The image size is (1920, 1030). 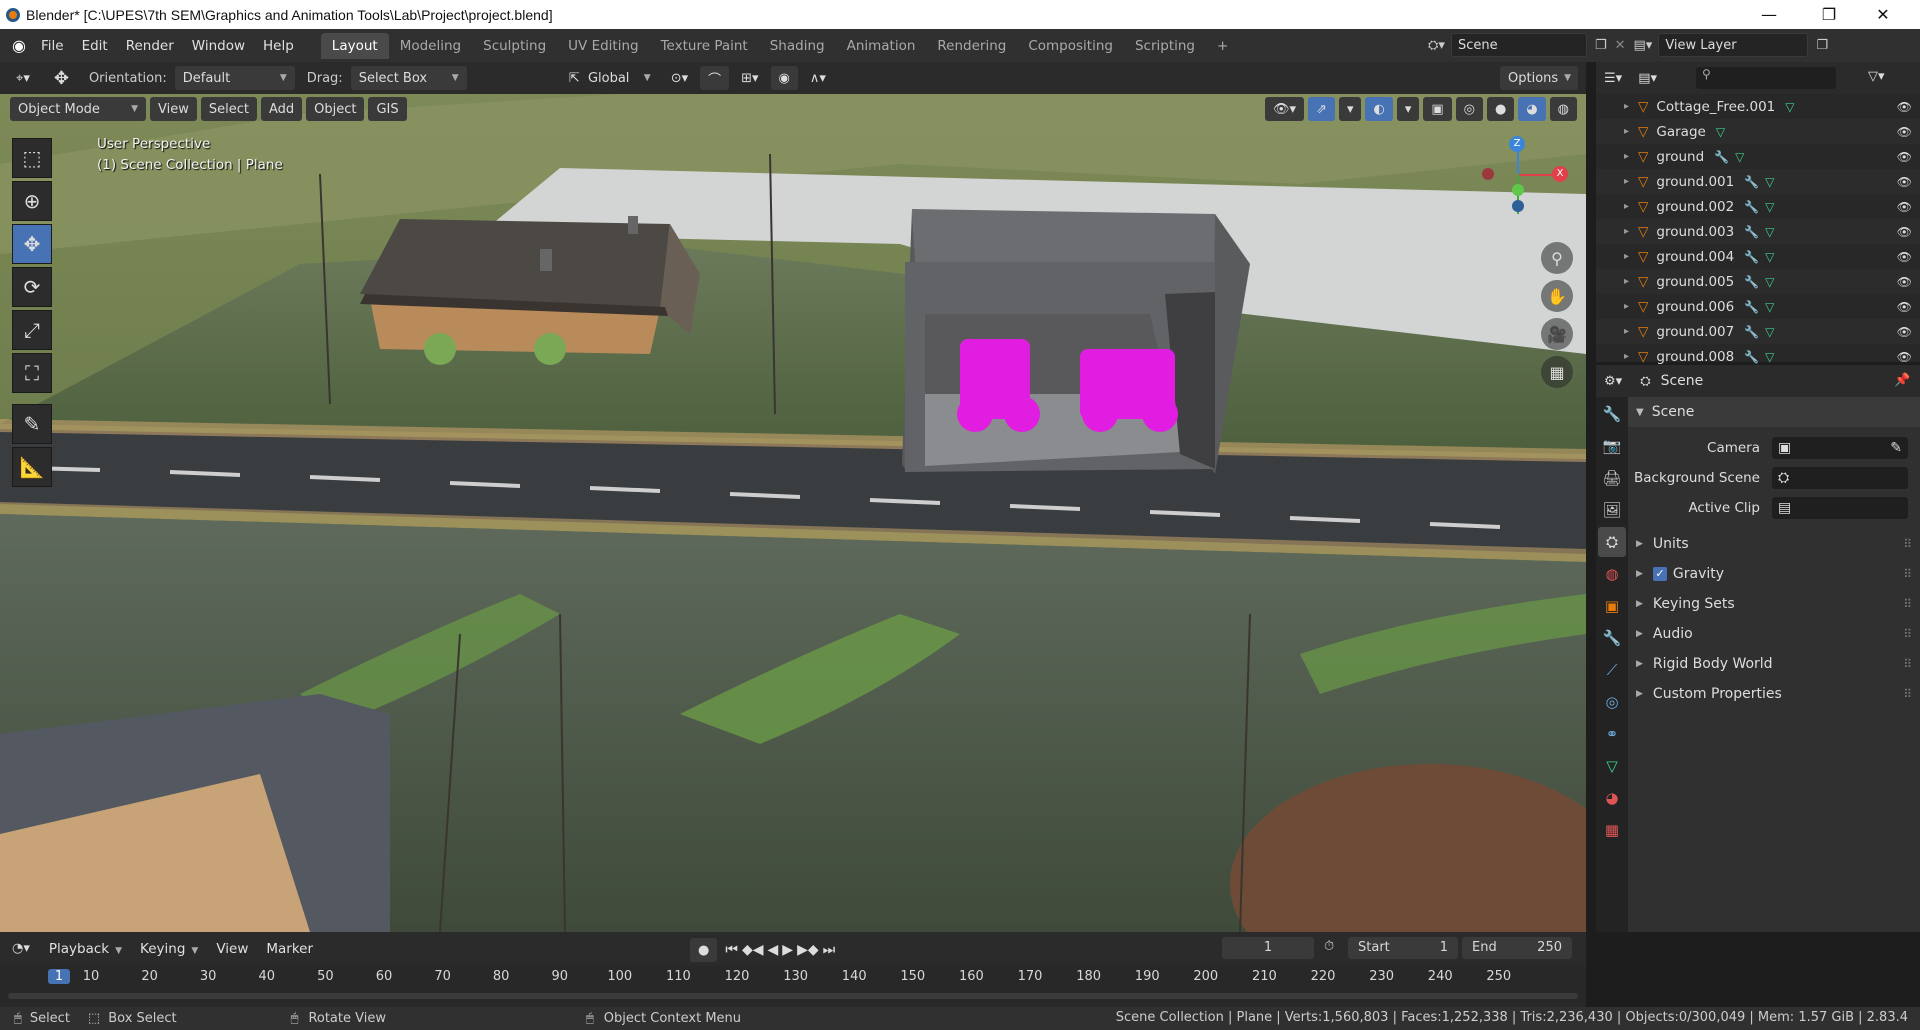 I want to click on outliner-row: ▸ ▽ ground 🔧 ▽ 👁, so click(x=1758, y=156).